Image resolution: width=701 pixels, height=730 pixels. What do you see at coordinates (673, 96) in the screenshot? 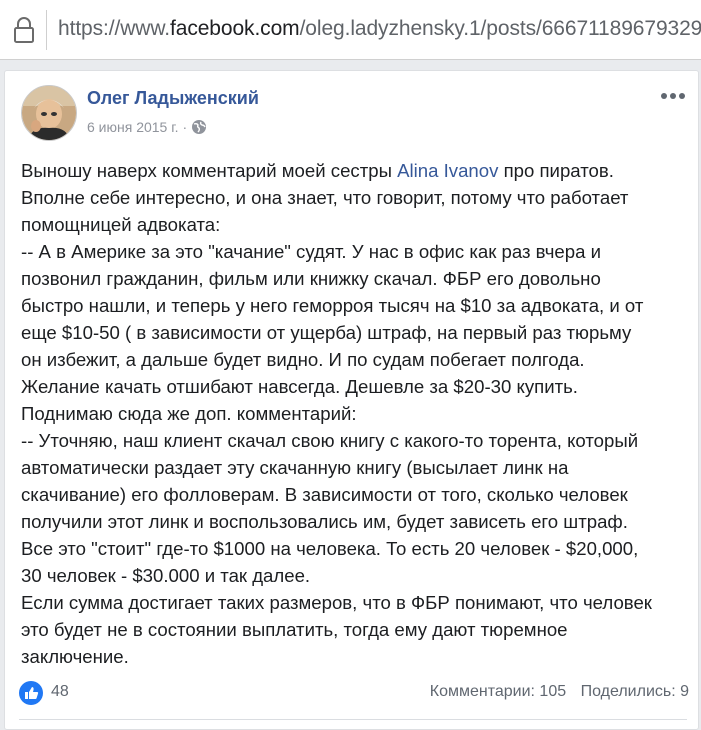
I see `more-icon` at bounding box center [673, 96].